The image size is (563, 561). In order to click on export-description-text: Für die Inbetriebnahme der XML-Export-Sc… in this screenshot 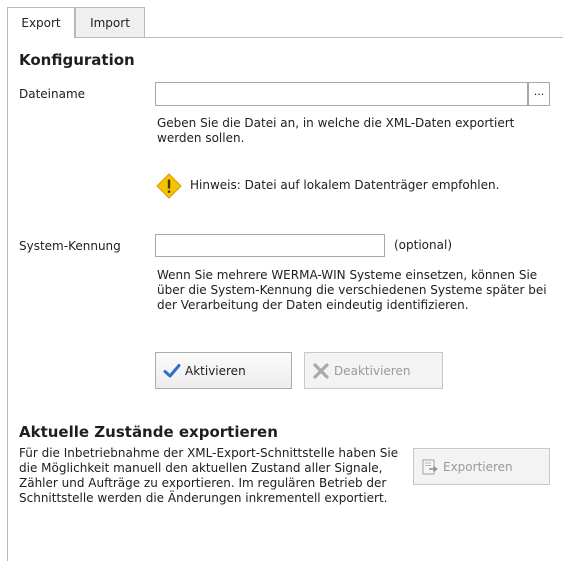, I will do `click(209, 475)`.